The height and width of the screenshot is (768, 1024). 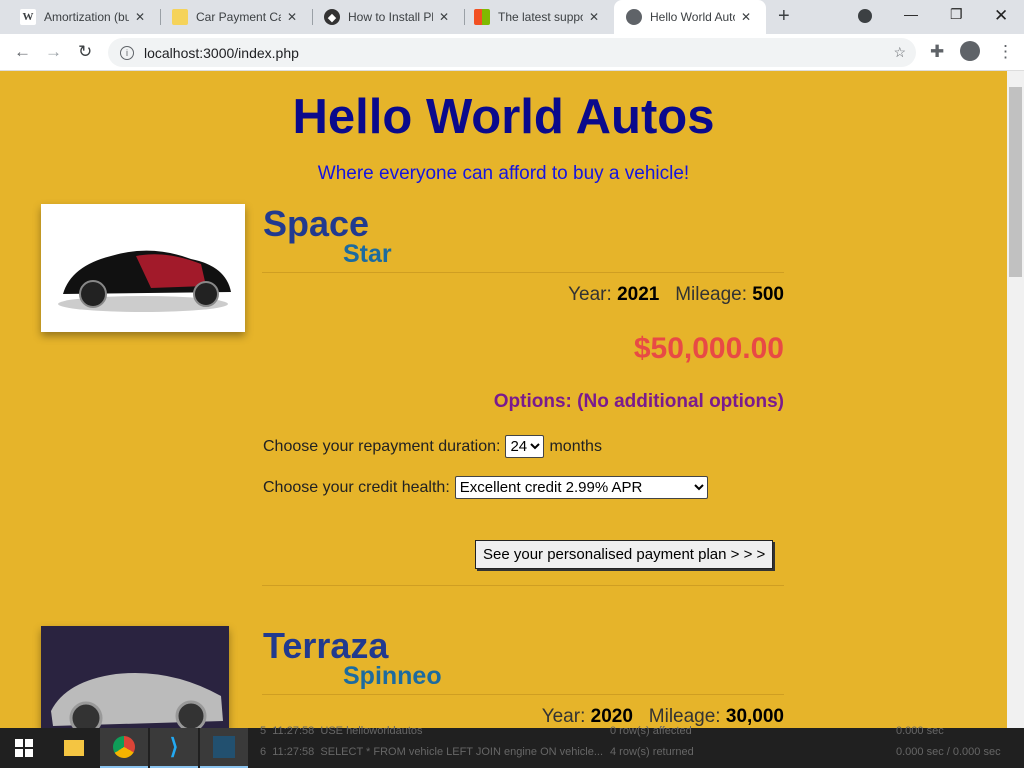 What do you see at coordinates (326, 645) in the screenshot?
I see `vehicle-make: Terraza` at bounding box center [326, 645].